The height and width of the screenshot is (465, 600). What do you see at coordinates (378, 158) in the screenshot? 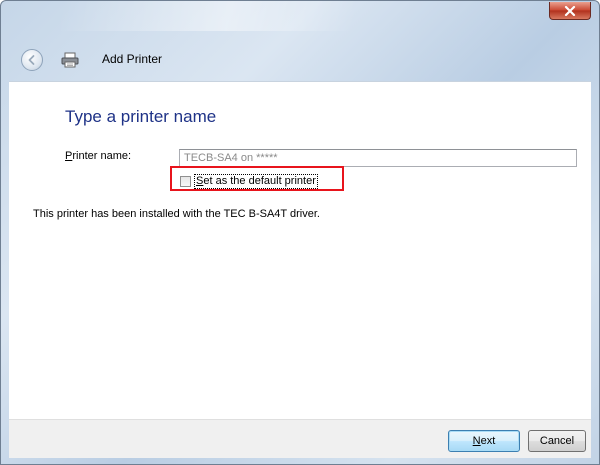
I see `printer-name-input` at bounding box center [378, 158].